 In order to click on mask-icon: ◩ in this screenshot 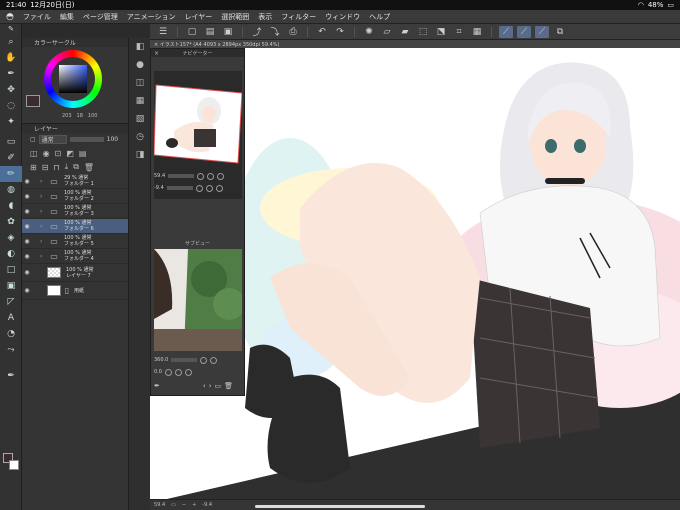, I will do `click(70, 153)`.